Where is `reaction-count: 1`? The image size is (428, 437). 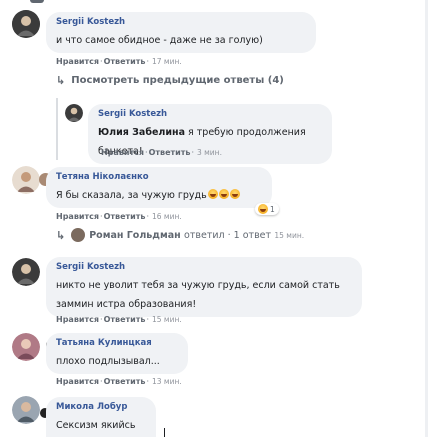
reaction-count: 1 is located at coordinates (272, 209).